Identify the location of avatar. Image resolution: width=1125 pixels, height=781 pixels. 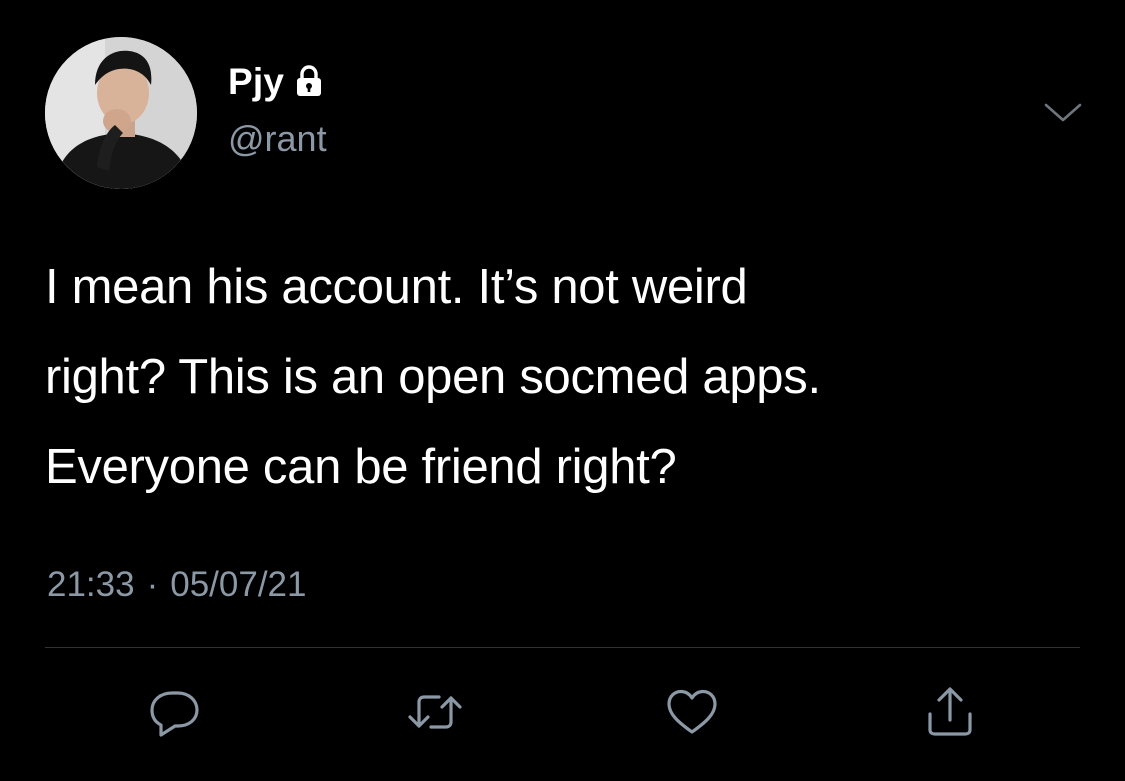
(121, 113).